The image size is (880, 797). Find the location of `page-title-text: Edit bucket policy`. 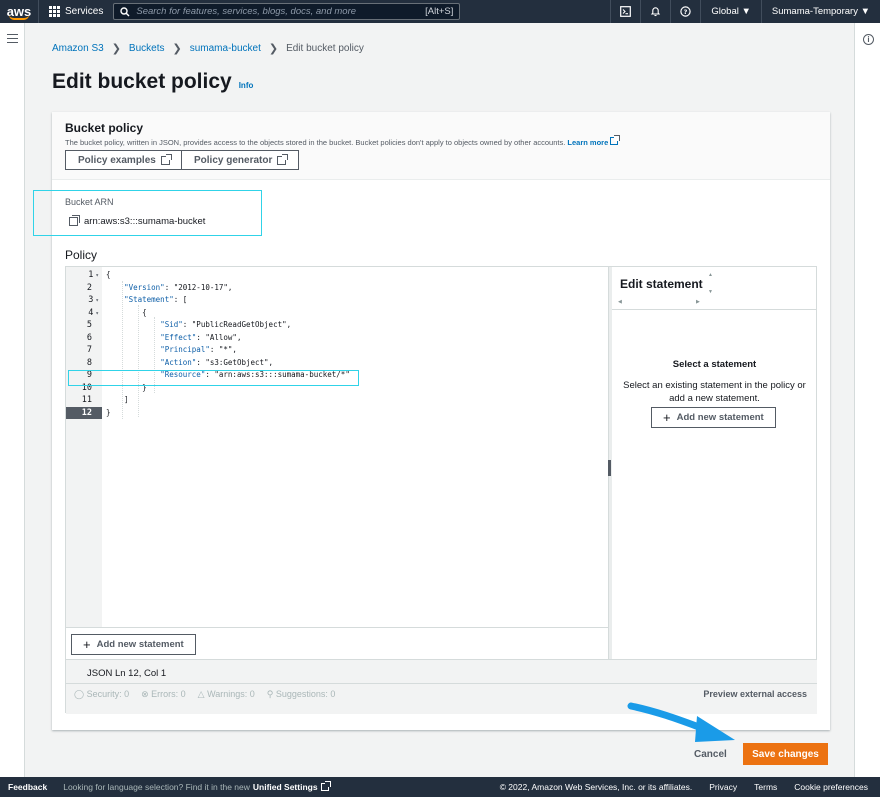

page-title-text: Edit bucket policy is located at coordinates (142, 81).